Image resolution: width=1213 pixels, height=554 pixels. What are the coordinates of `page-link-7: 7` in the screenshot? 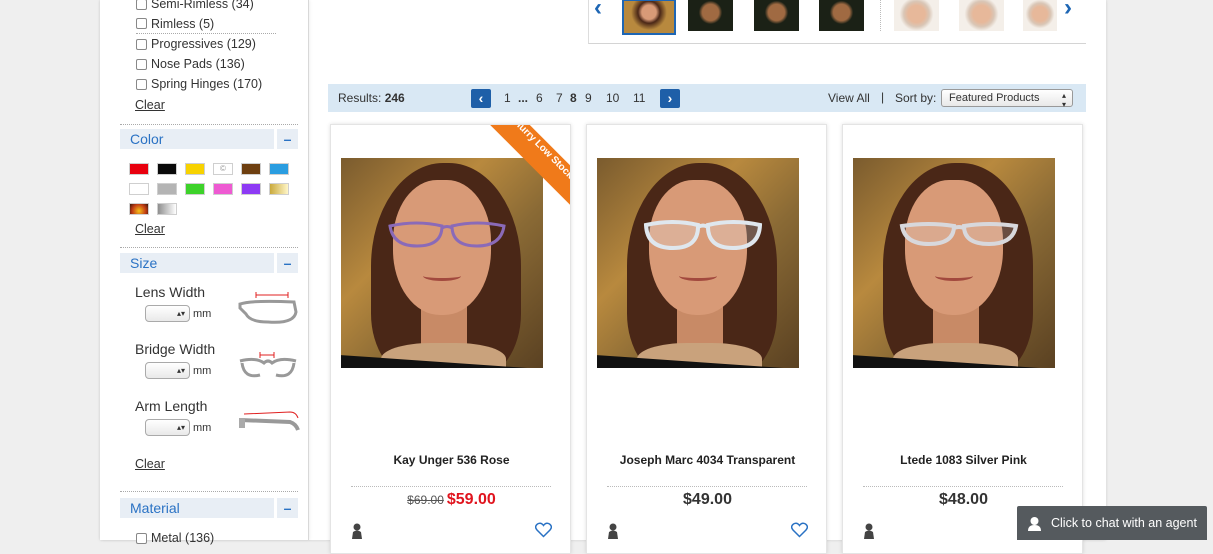 It's located at (559, 98).